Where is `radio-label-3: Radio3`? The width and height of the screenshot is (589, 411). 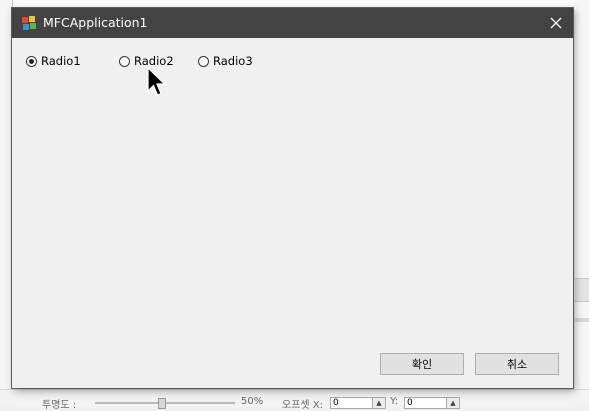 radio-label-3: Radio3 is located at coordinates (233, 61).